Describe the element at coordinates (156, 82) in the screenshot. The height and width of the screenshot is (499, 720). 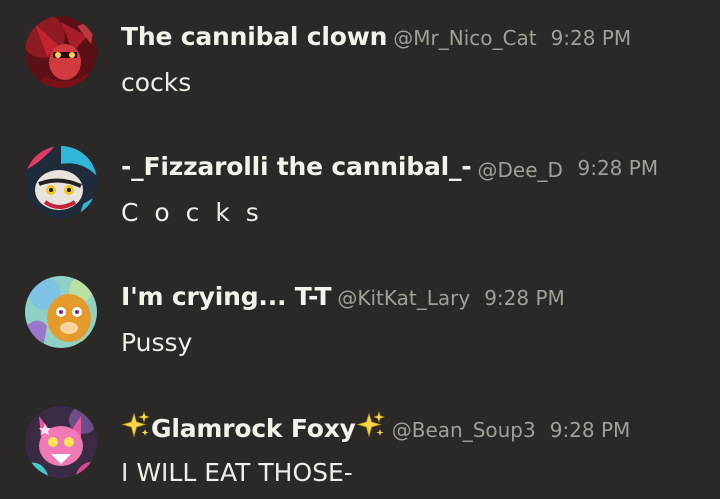
I see `message-text: cocks` at that location.